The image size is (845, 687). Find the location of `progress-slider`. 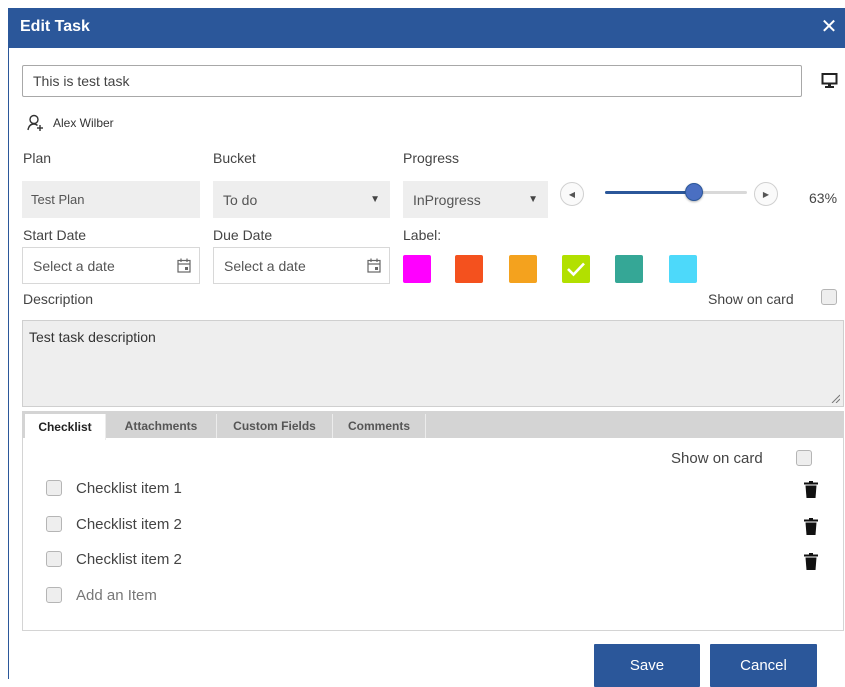

progress-slider is located at coordinates (676, 192).